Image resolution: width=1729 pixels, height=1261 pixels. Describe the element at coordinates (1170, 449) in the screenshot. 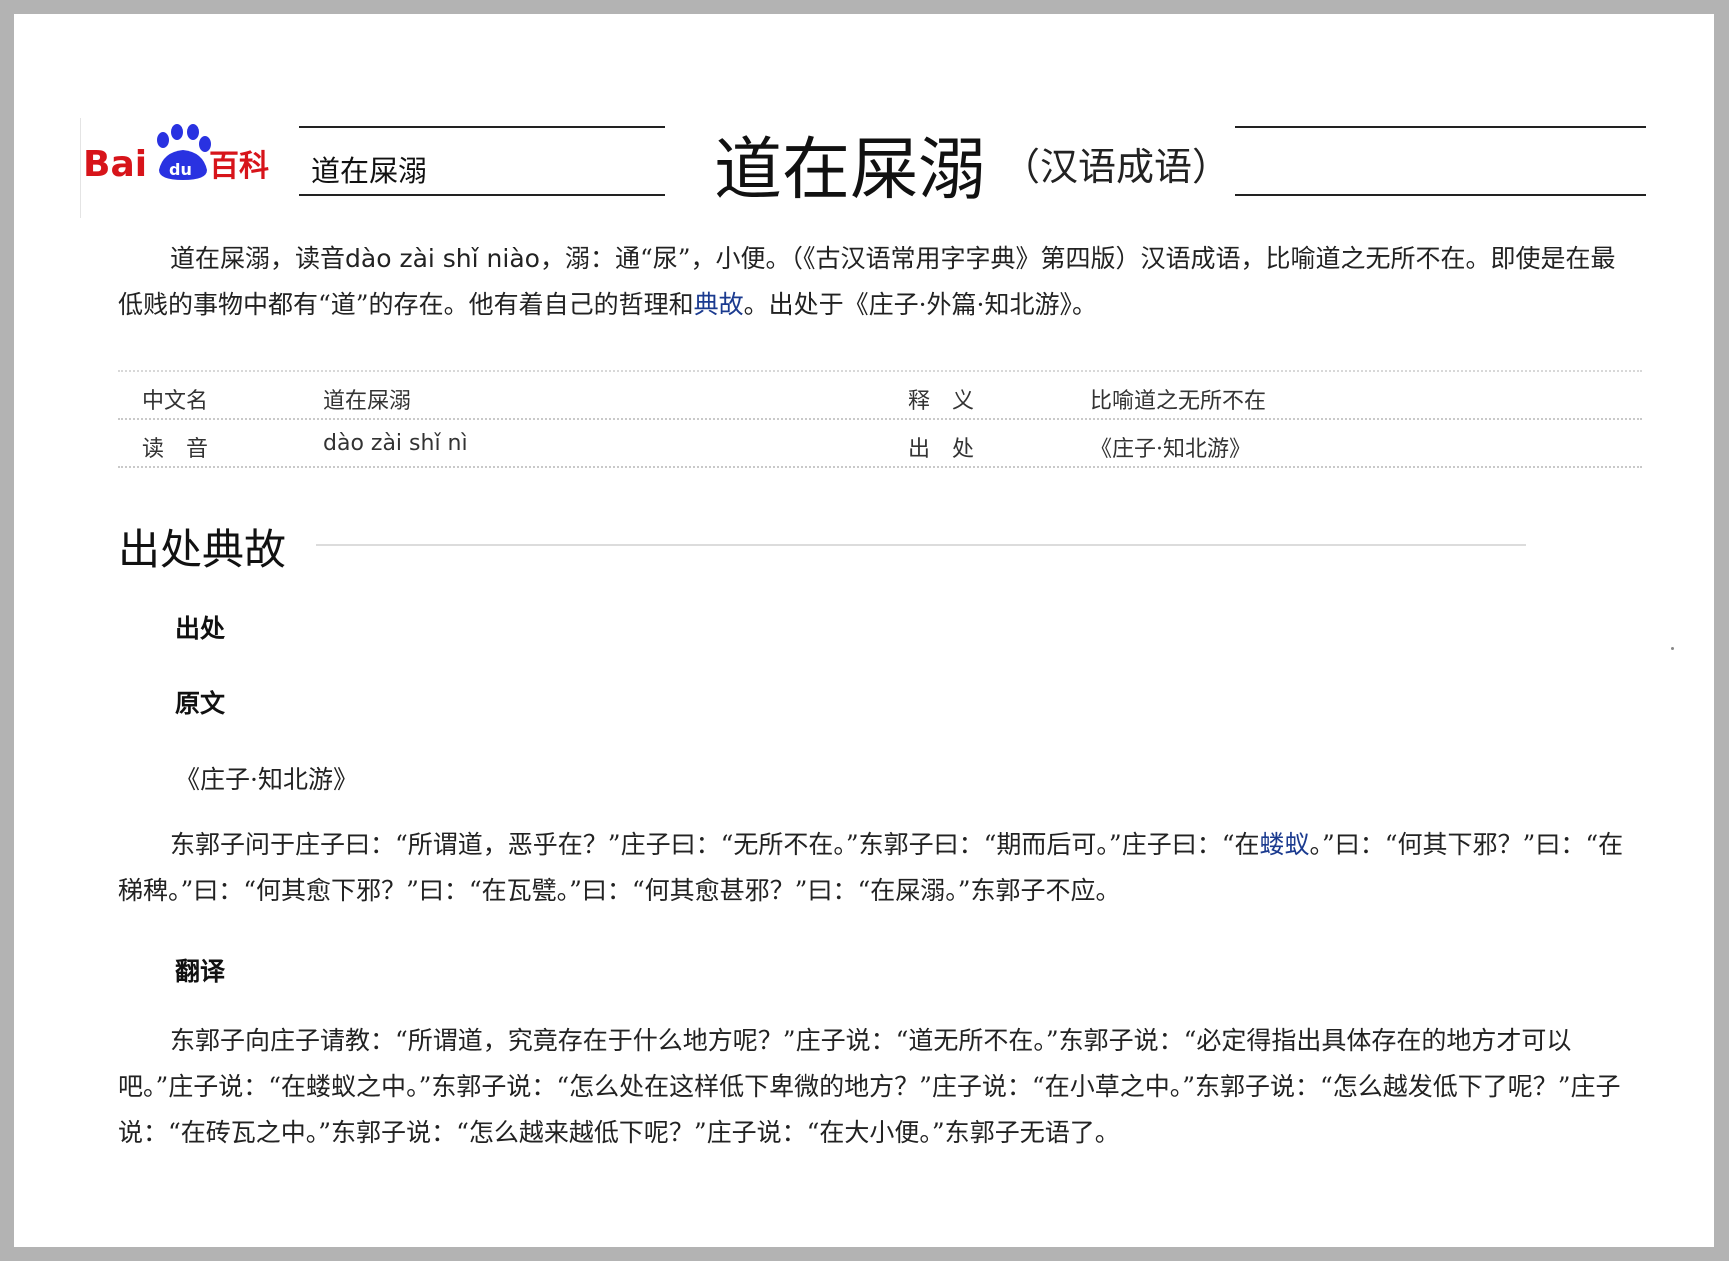

I see `info-value: 《庄子·知北游》` at that location.